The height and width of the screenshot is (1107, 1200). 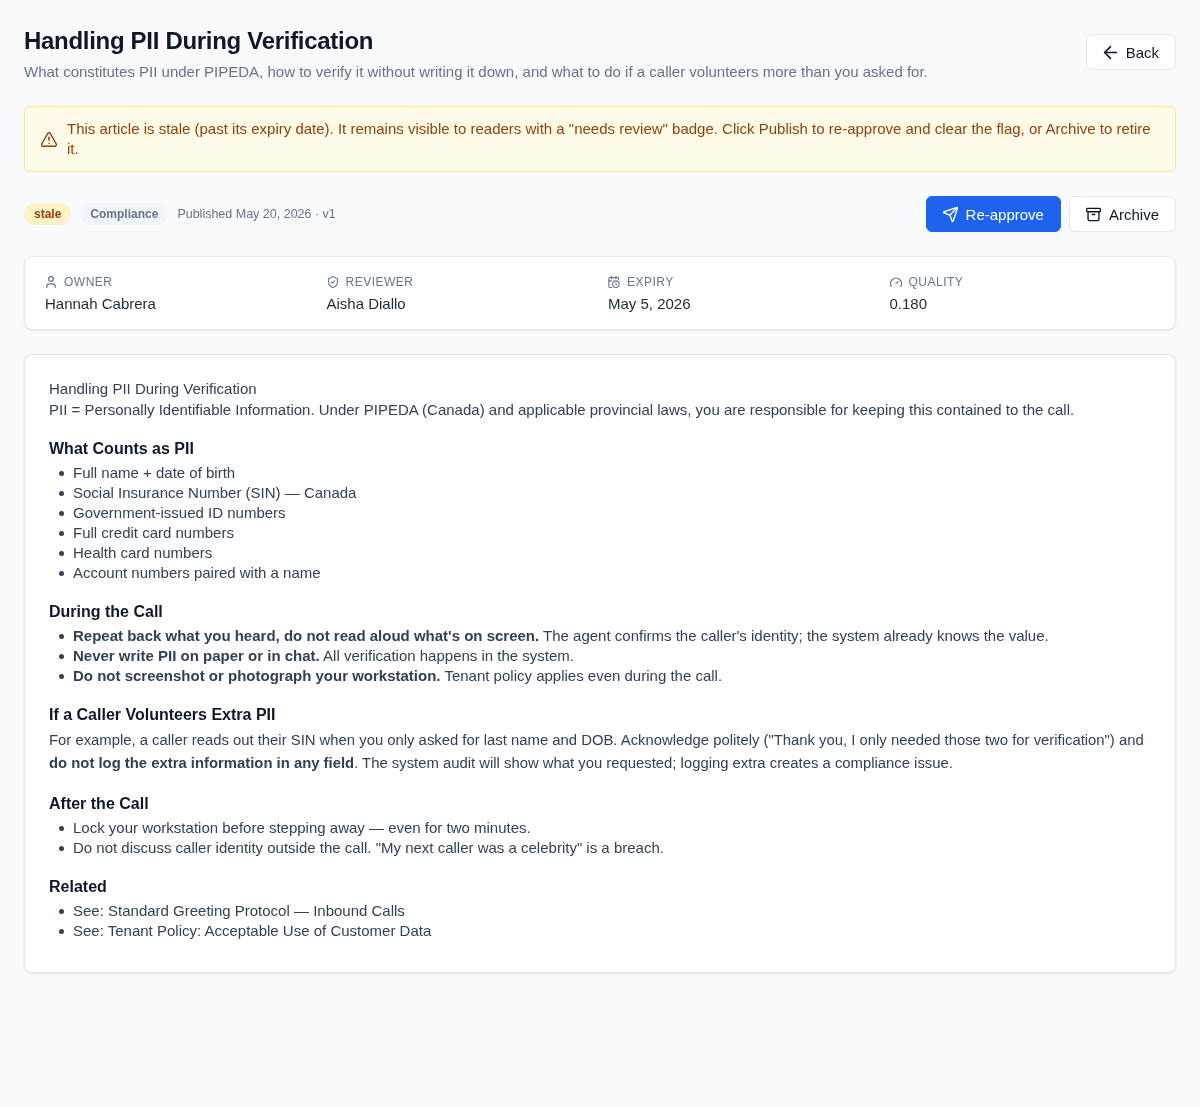 I want to click on list-item-text: Repeat back what you heard, do not read aloud what's on screen. The agent confirms the caller's identity; the system already knows the value., so click(x=561, y=636).